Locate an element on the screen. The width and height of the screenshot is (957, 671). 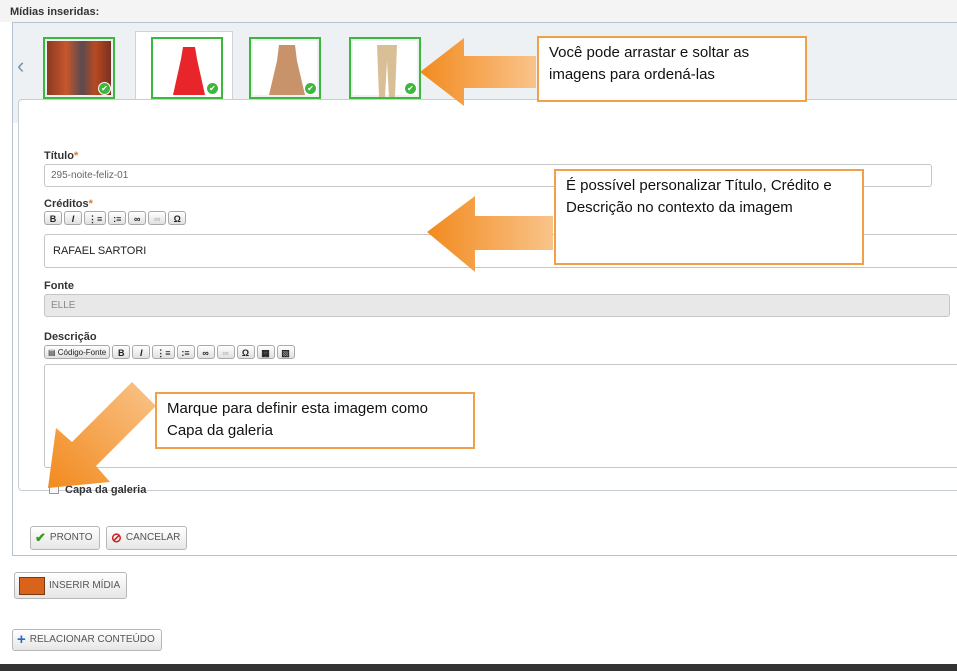
section-title: Mídias inseridas: is located at coordinates (55, 12).